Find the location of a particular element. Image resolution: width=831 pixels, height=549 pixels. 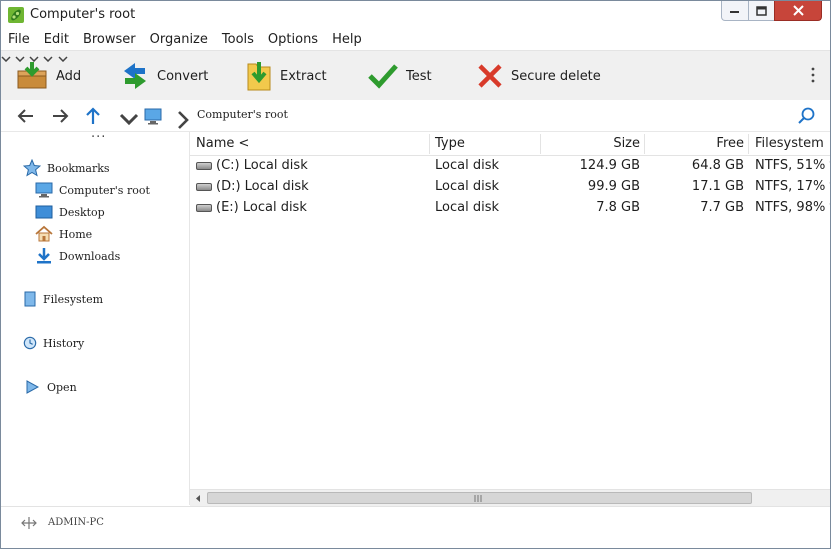

sidebar-item-desktop: Desktop is located at coordinates (70, 212).